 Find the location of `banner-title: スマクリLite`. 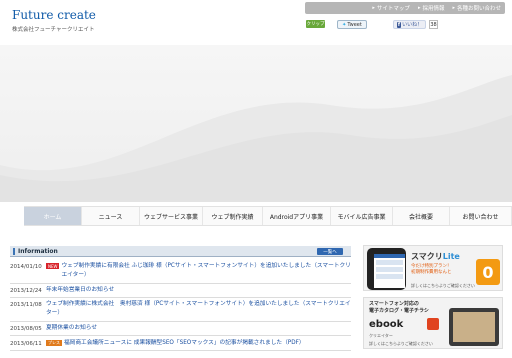

banner-title: スマクリLite is located at coordinates (435, 256).